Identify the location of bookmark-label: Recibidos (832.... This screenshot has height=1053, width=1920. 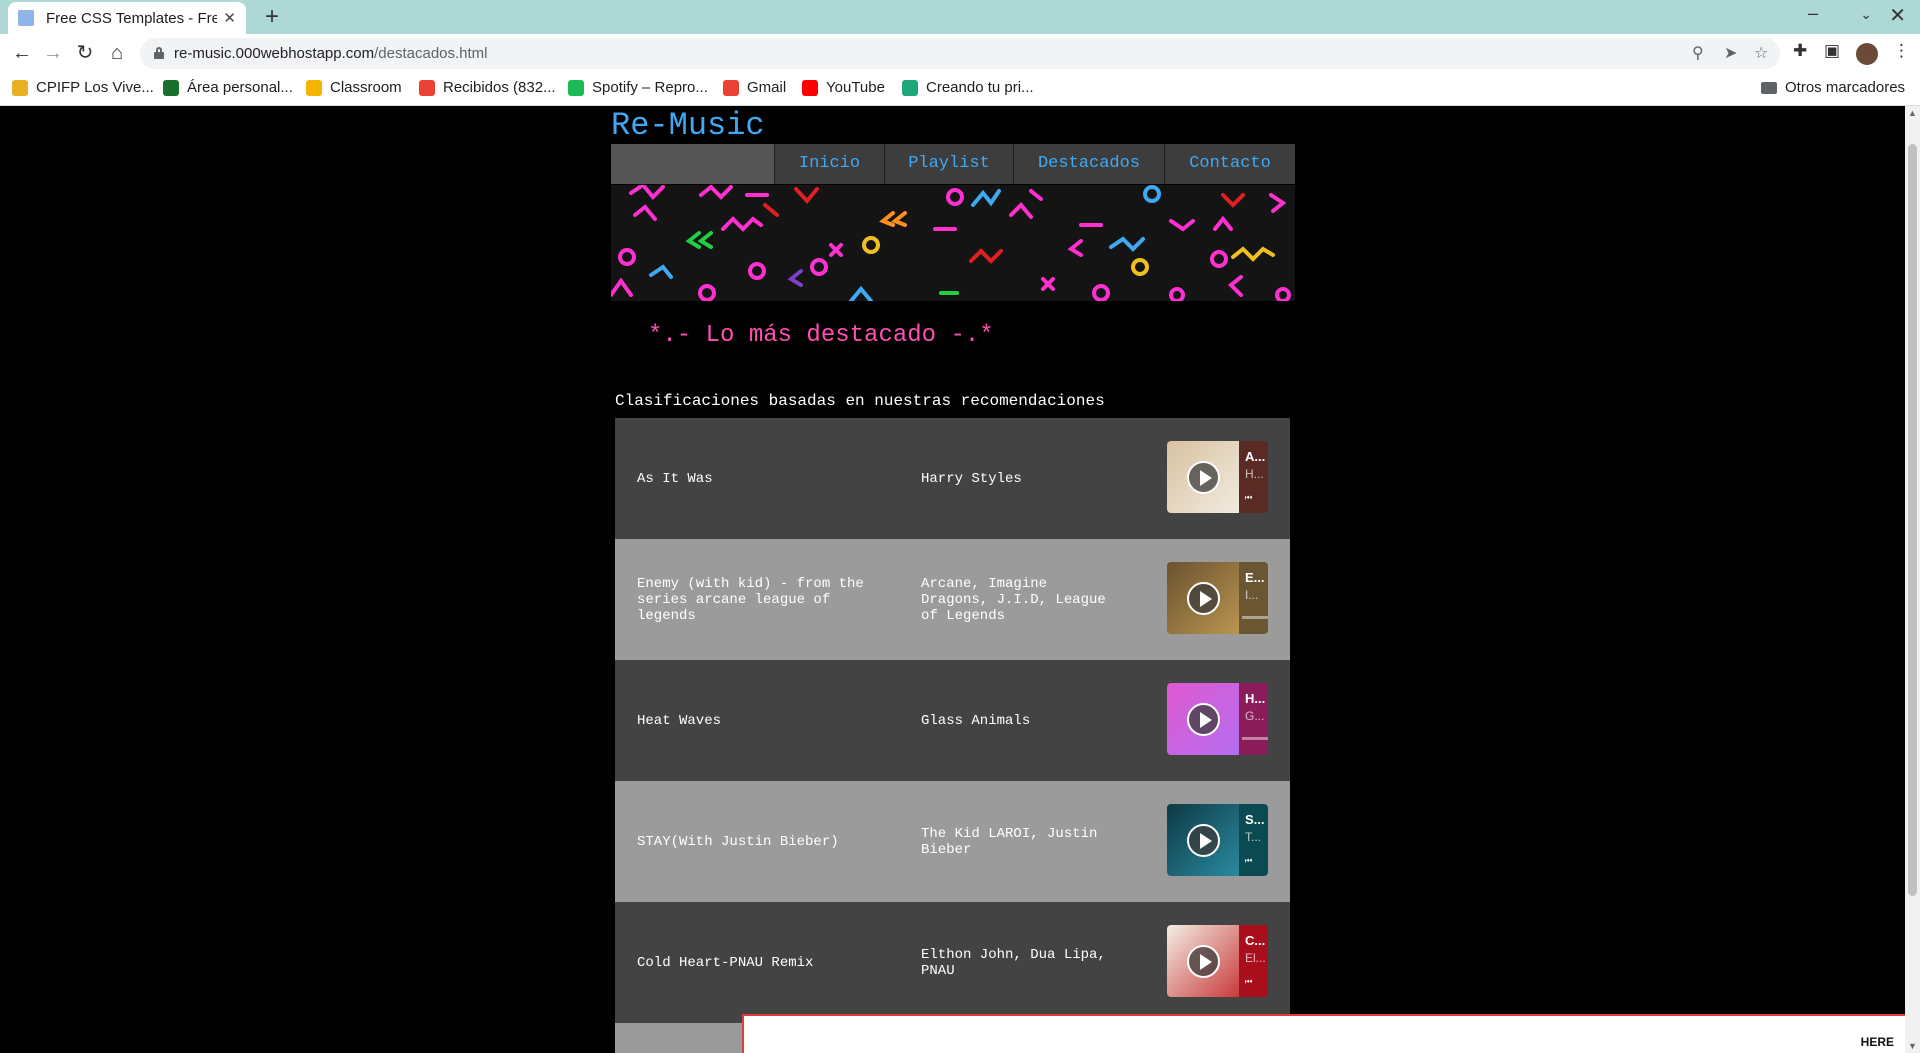
(499, 87).